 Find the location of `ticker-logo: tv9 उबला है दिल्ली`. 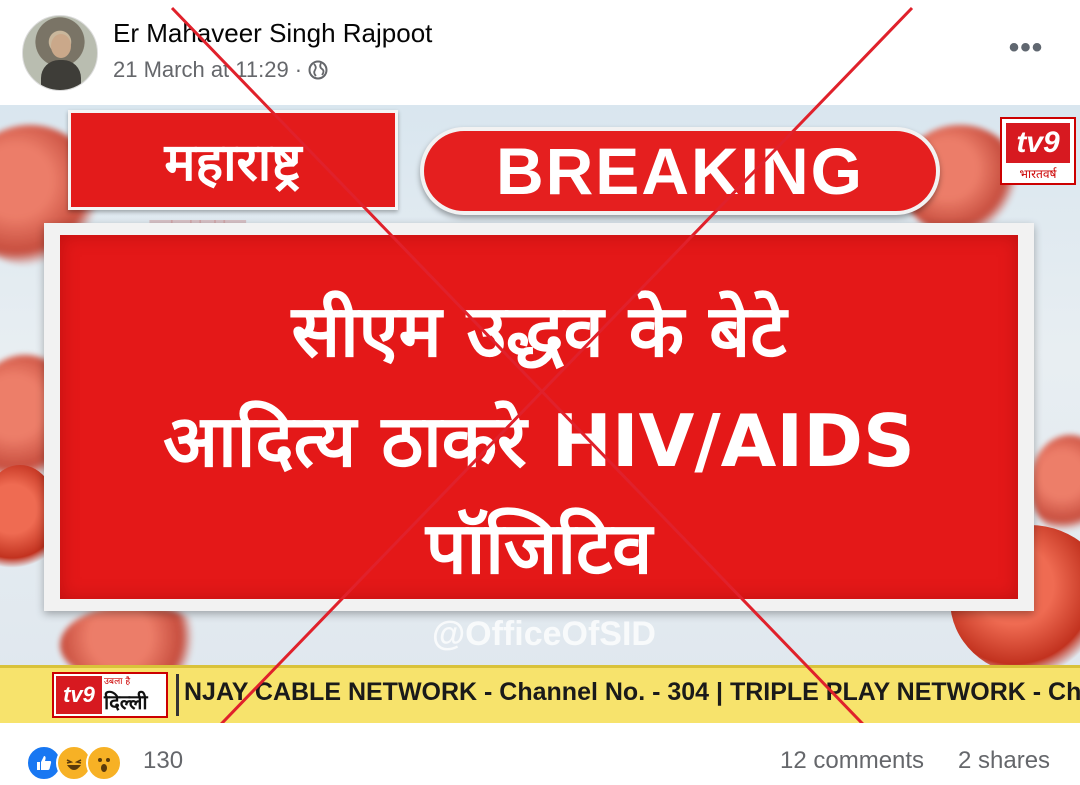

ticker-logo: tv9 उबला है दिल्ली is located at coordinates (110, 695).